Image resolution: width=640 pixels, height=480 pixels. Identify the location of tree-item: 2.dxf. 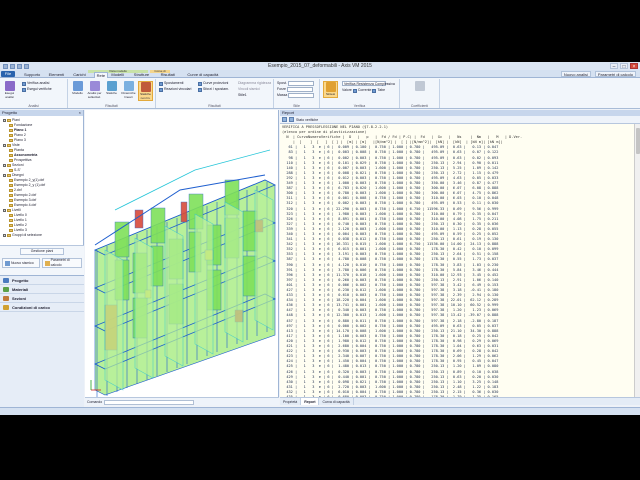
(15, 190).